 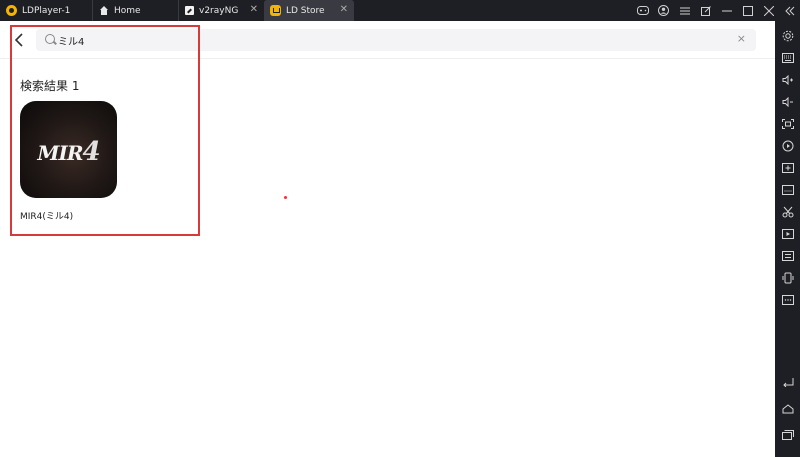 I want to click on sync-icon, so click(x=787, y=255).